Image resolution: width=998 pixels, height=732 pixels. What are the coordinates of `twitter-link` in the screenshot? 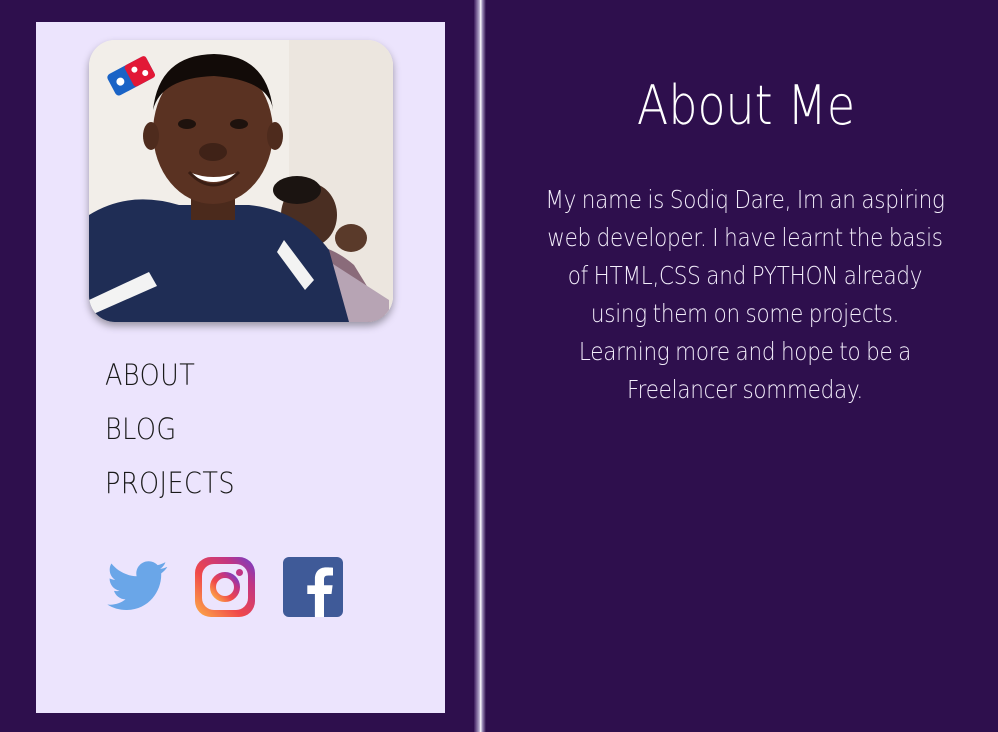 It's located at (137, 587).